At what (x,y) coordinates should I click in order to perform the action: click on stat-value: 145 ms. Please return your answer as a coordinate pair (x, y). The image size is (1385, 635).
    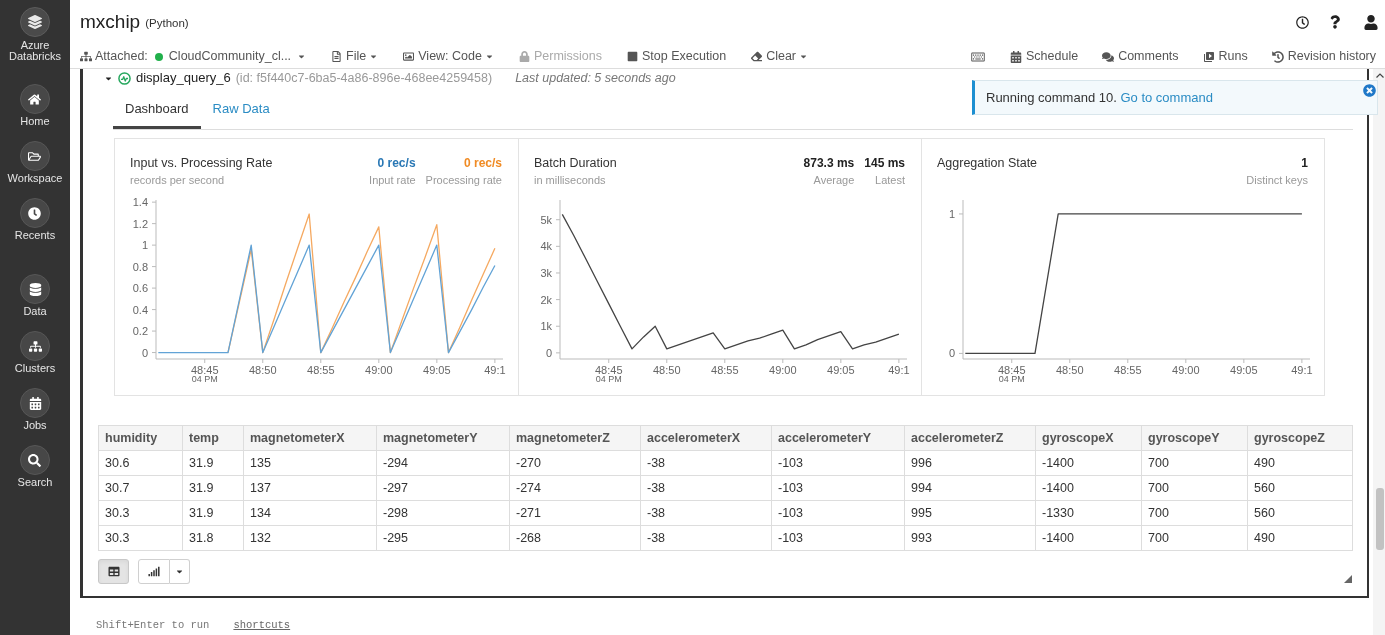
    Looking at the image, I should click on (884, 163).